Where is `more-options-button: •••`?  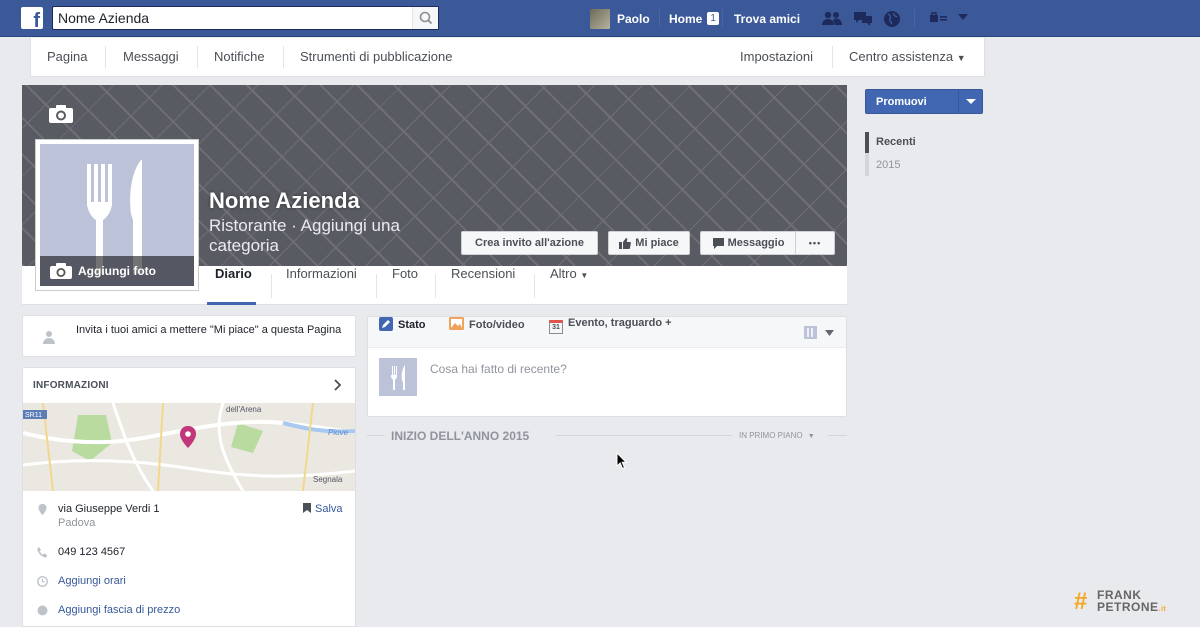 more-options-button: ••• is located at coordinates (815, 243).